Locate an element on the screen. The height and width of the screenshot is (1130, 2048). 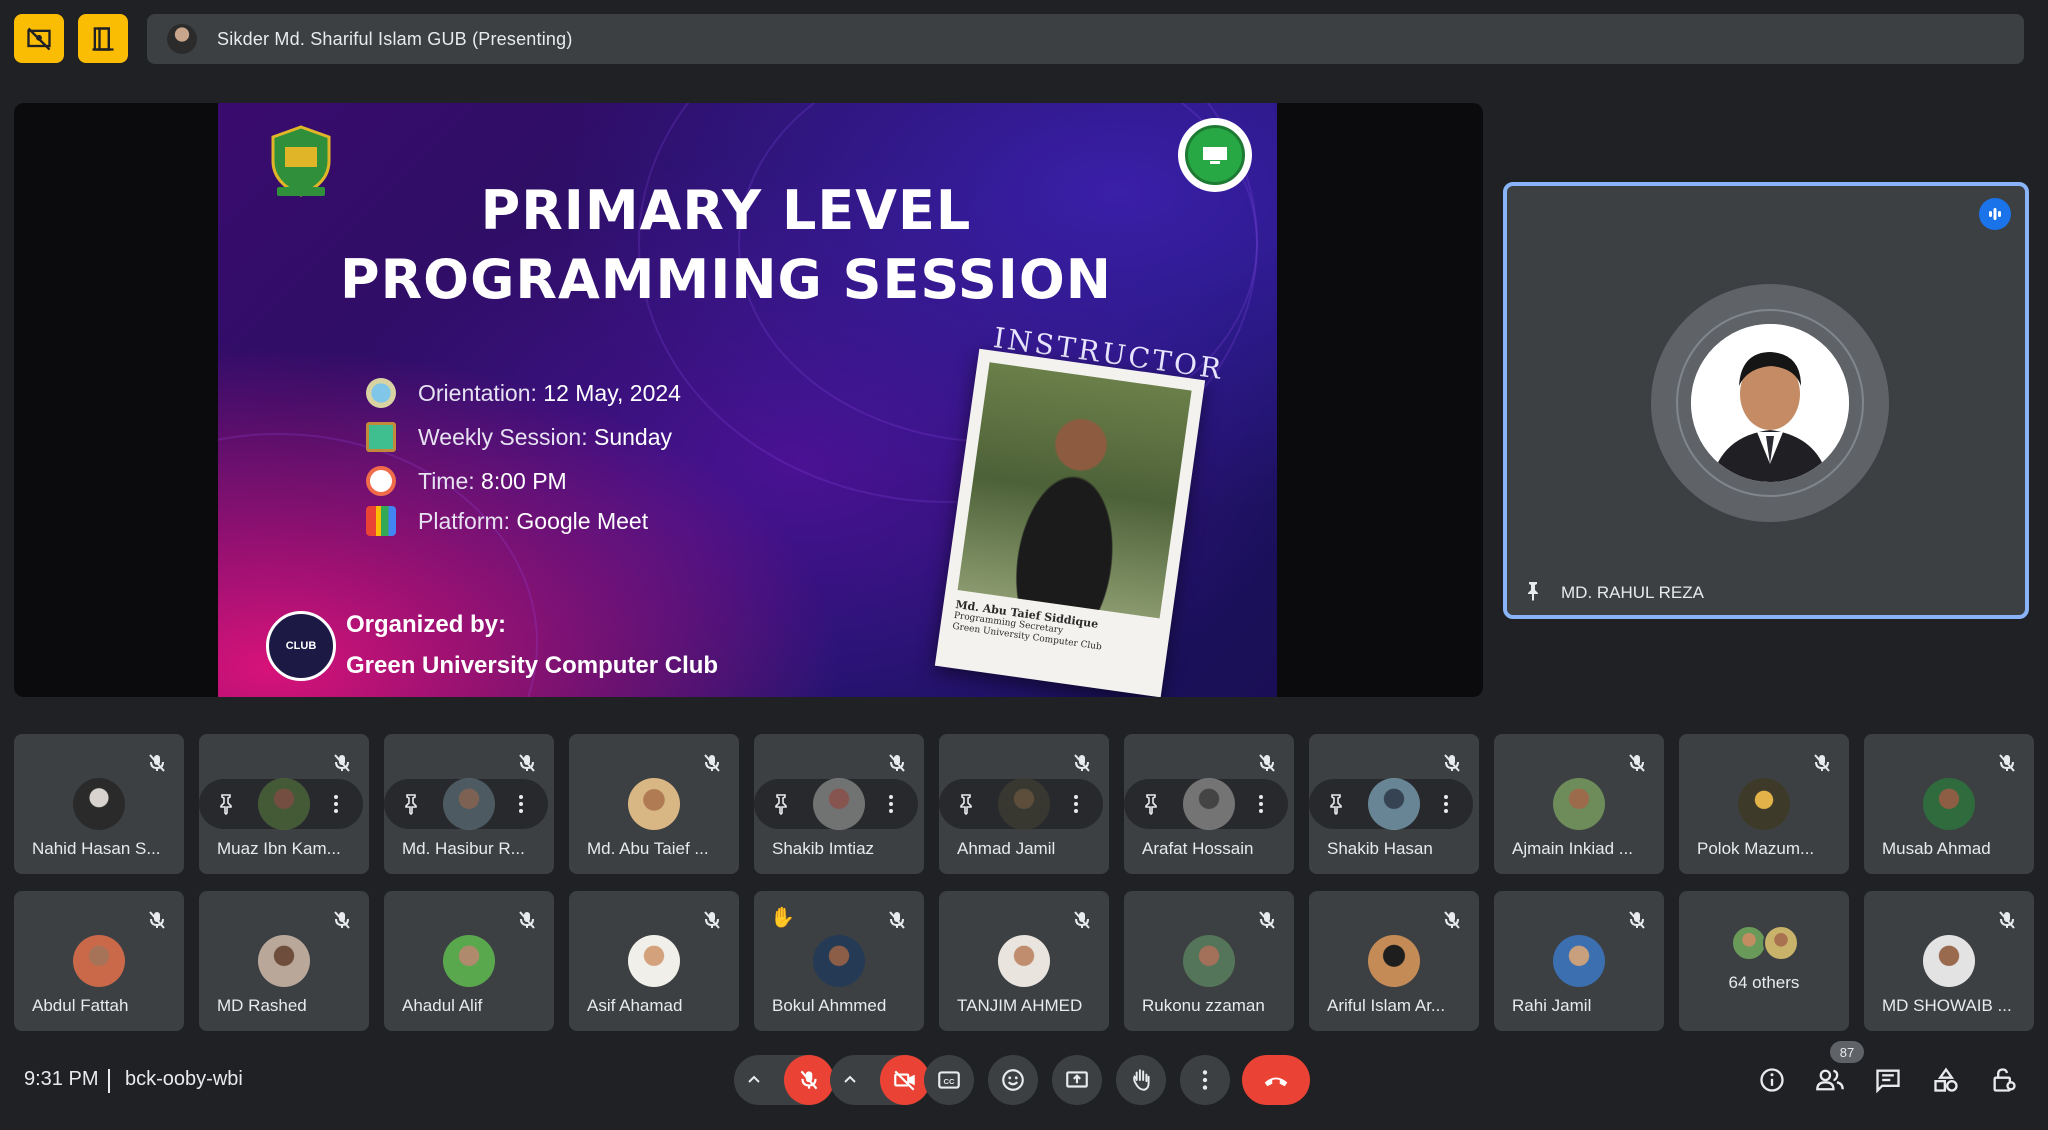
activities-button is located at coordinates (1946, 1080).